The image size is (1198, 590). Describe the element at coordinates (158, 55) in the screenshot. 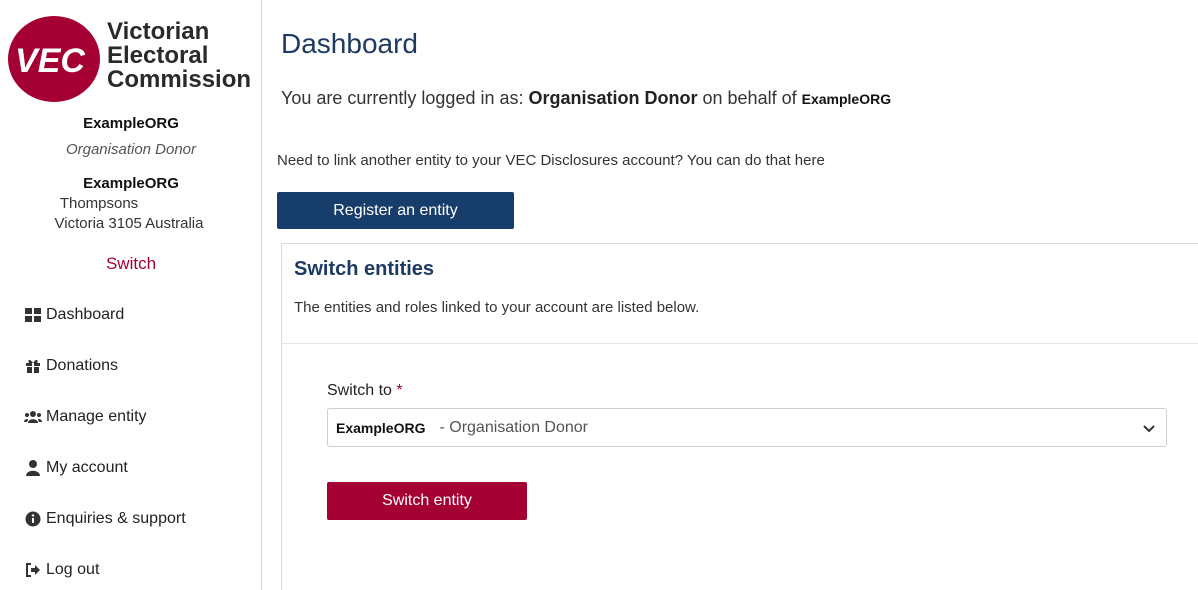

I see `logo-line-2: Electoral` at that location.